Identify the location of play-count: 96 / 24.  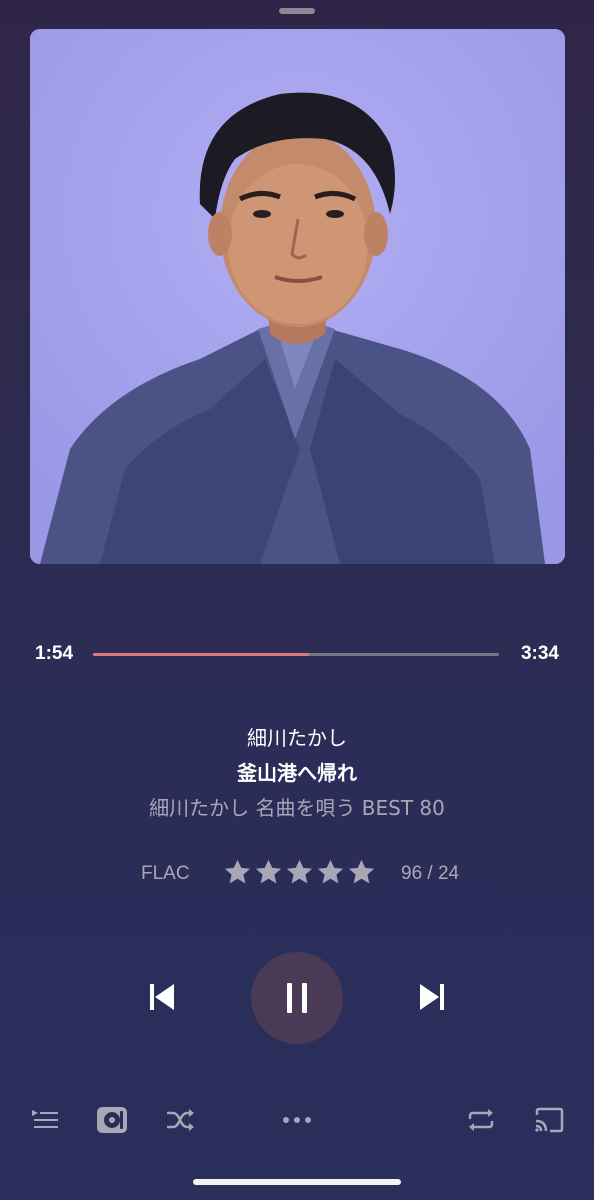
(430, 873).